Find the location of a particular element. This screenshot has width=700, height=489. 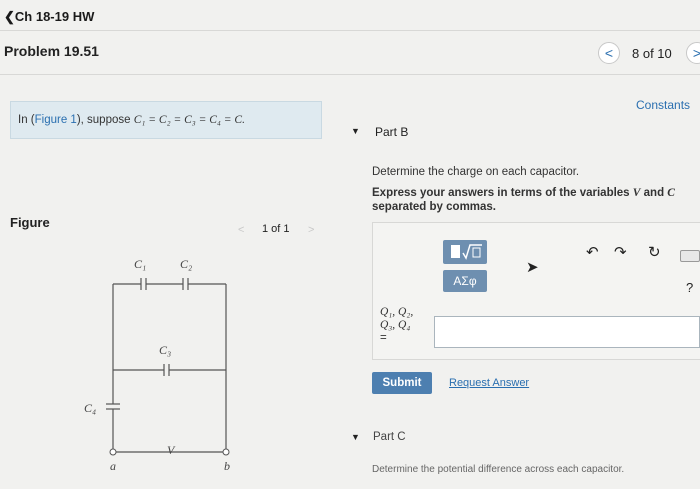

part-b-question: Determine the charge on each capacitor. is located at coordinates (476, 172).